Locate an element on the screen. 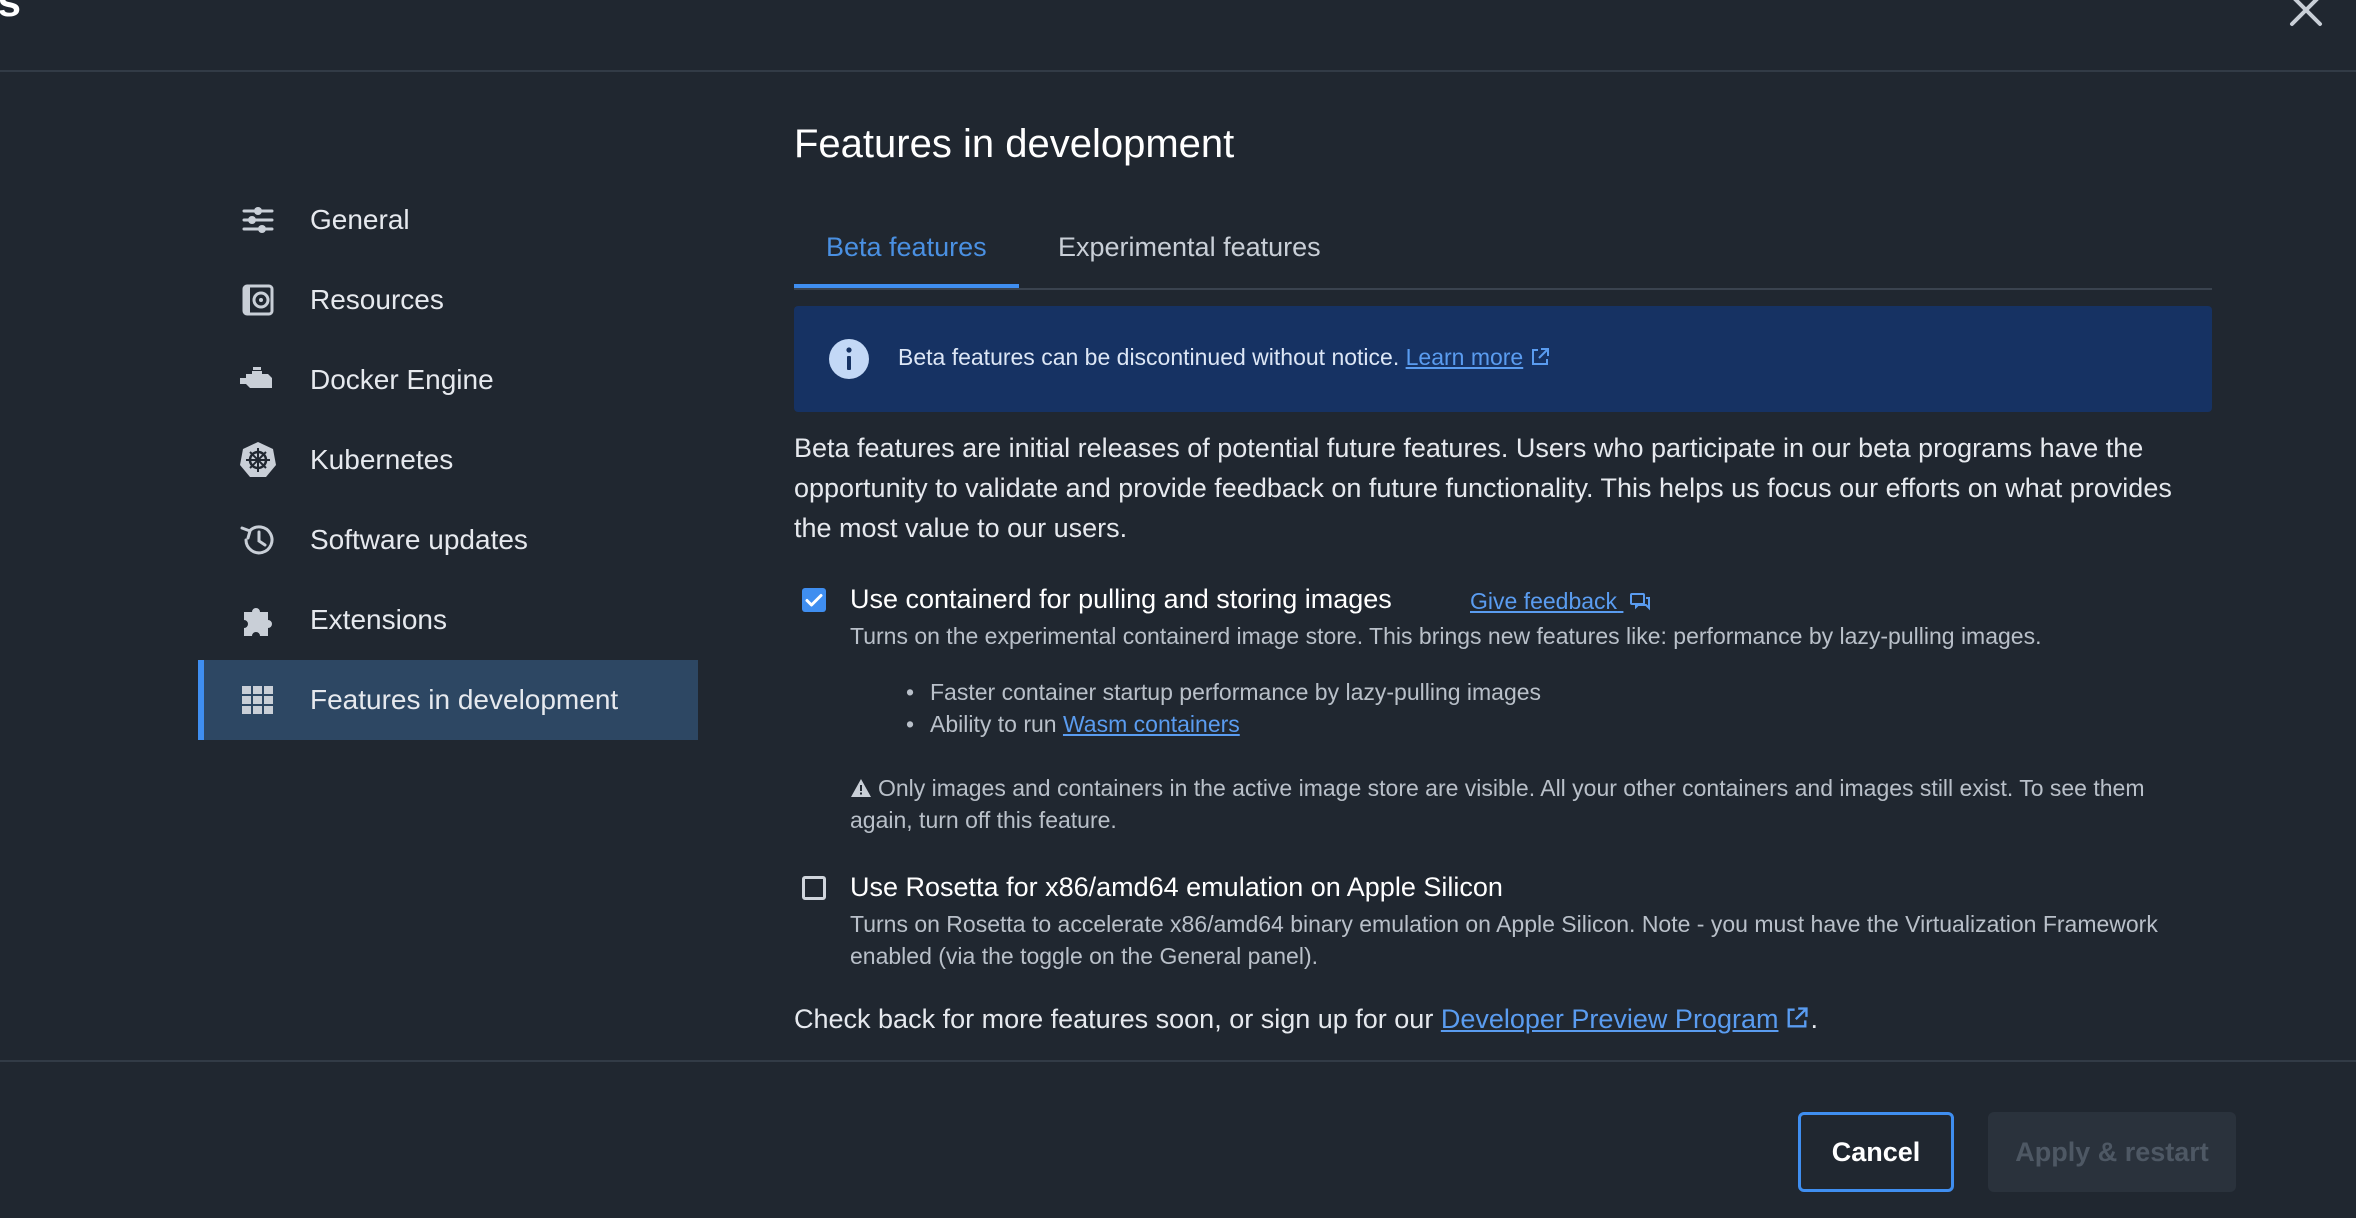 This screenshot has height=1218, width=2356. sidebar-item-resources: Resources is located at coordinates (448, 300).